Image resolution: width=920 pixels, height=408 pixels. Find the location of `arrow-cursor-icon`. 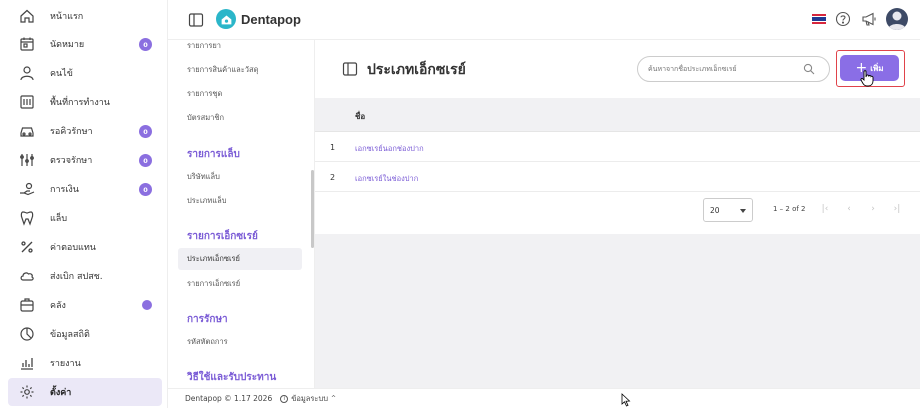

arrow-cursor-icon is located at coordinates (626, 400).